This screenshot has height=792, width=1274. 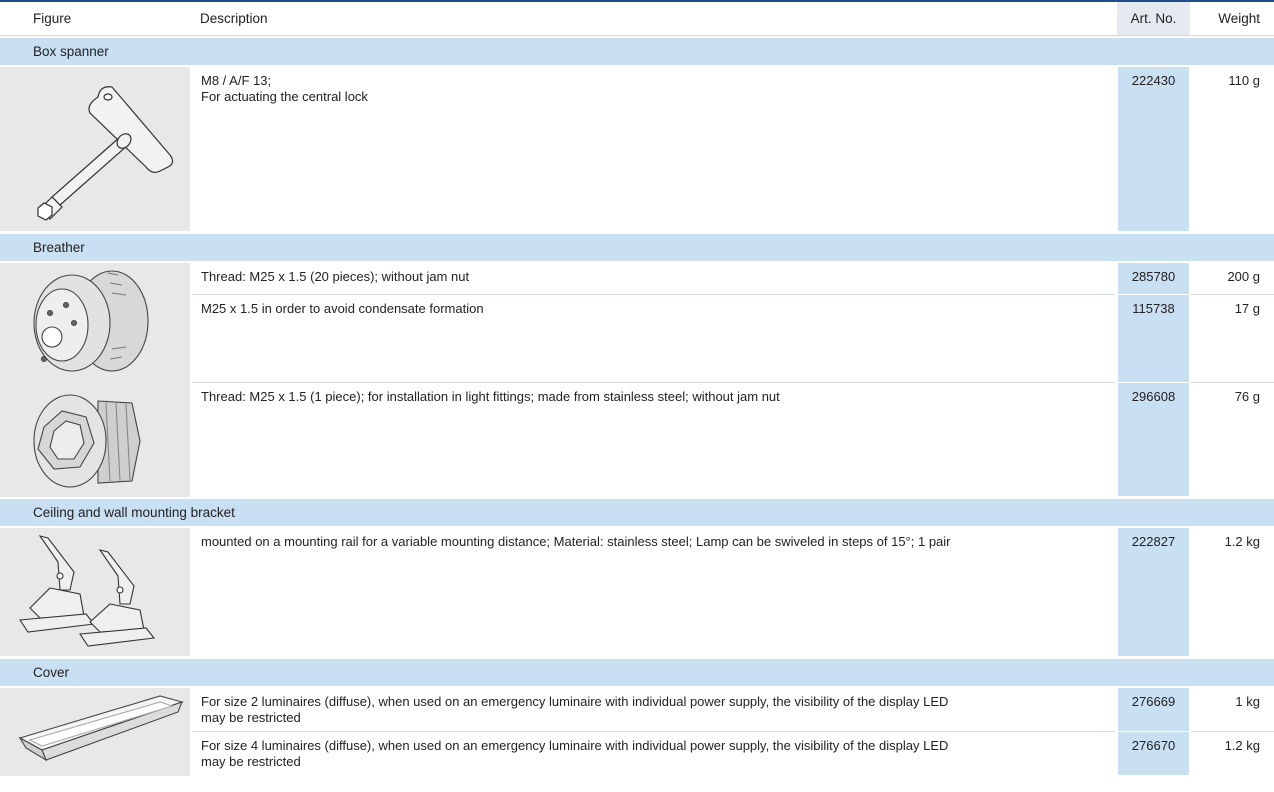 I want to click on hex-breather-icon, so click(x=87, y=440).